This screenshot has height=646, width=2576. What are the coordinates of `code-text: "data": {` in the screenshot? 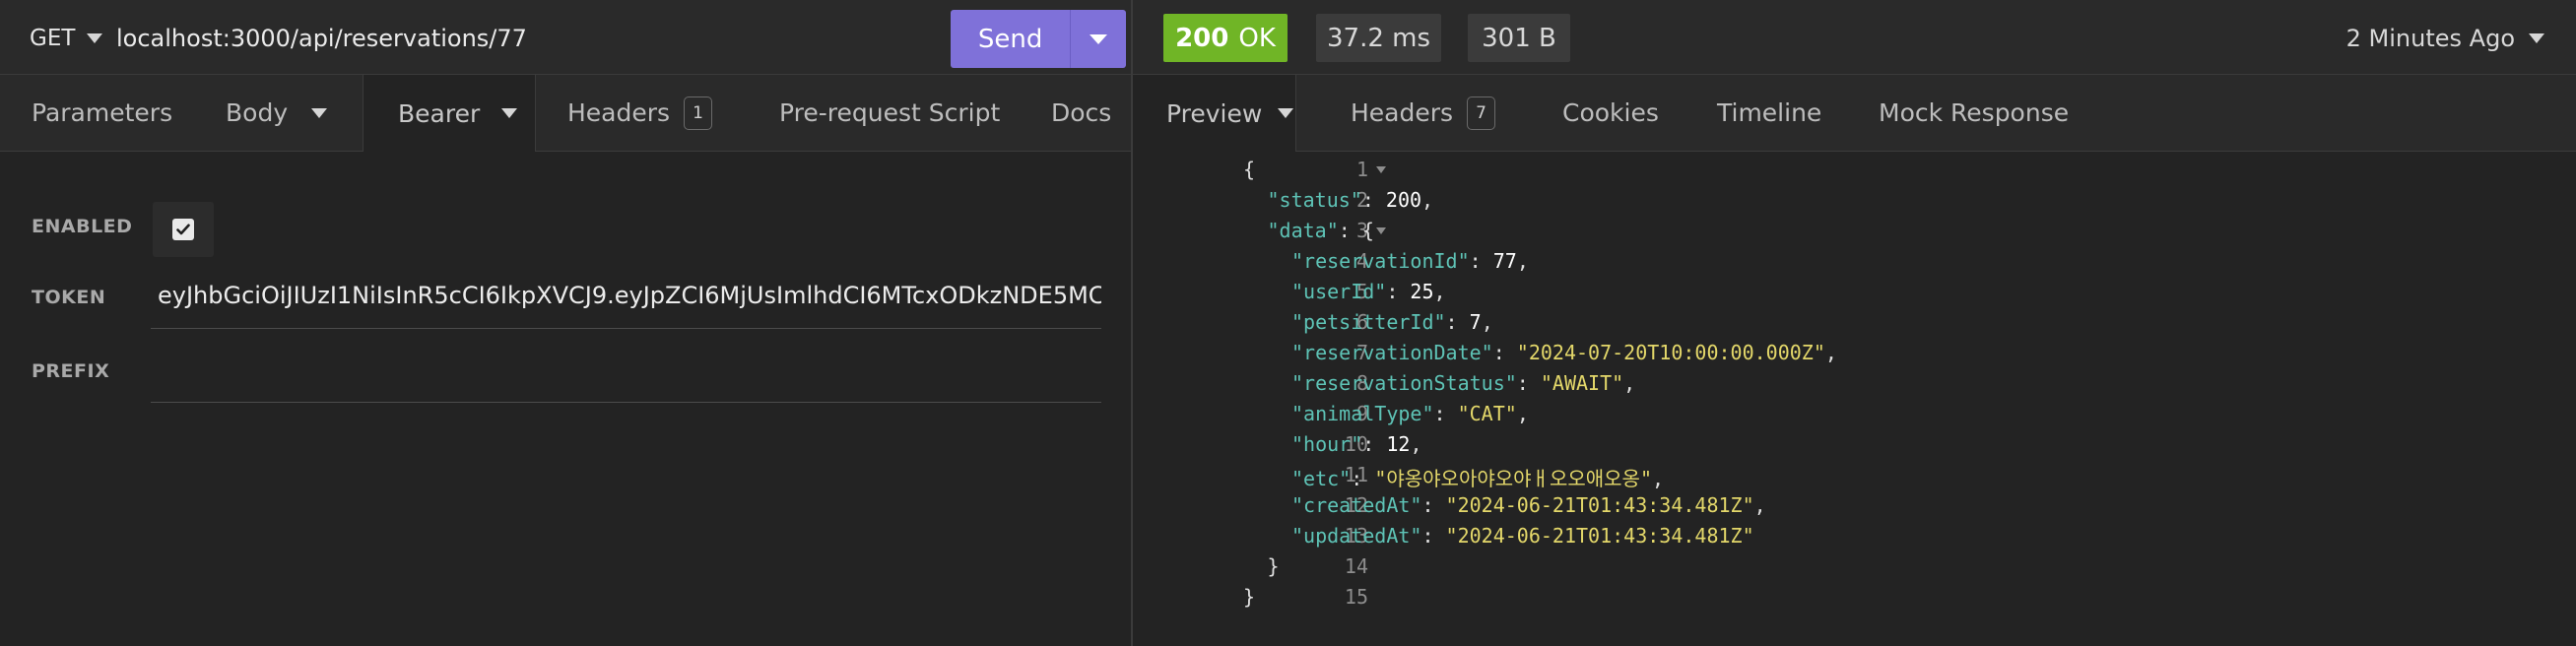 It's located at (1321, 230).